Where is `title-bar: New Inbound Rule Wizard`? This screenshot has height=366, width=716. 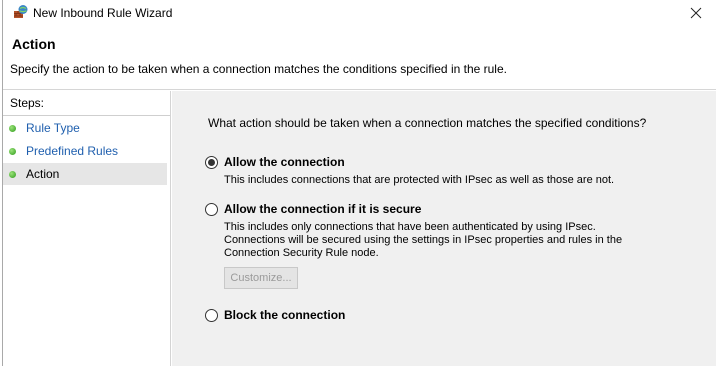 title-bar: New Inbound Rule Wizard is located at coordinates (359, 14).